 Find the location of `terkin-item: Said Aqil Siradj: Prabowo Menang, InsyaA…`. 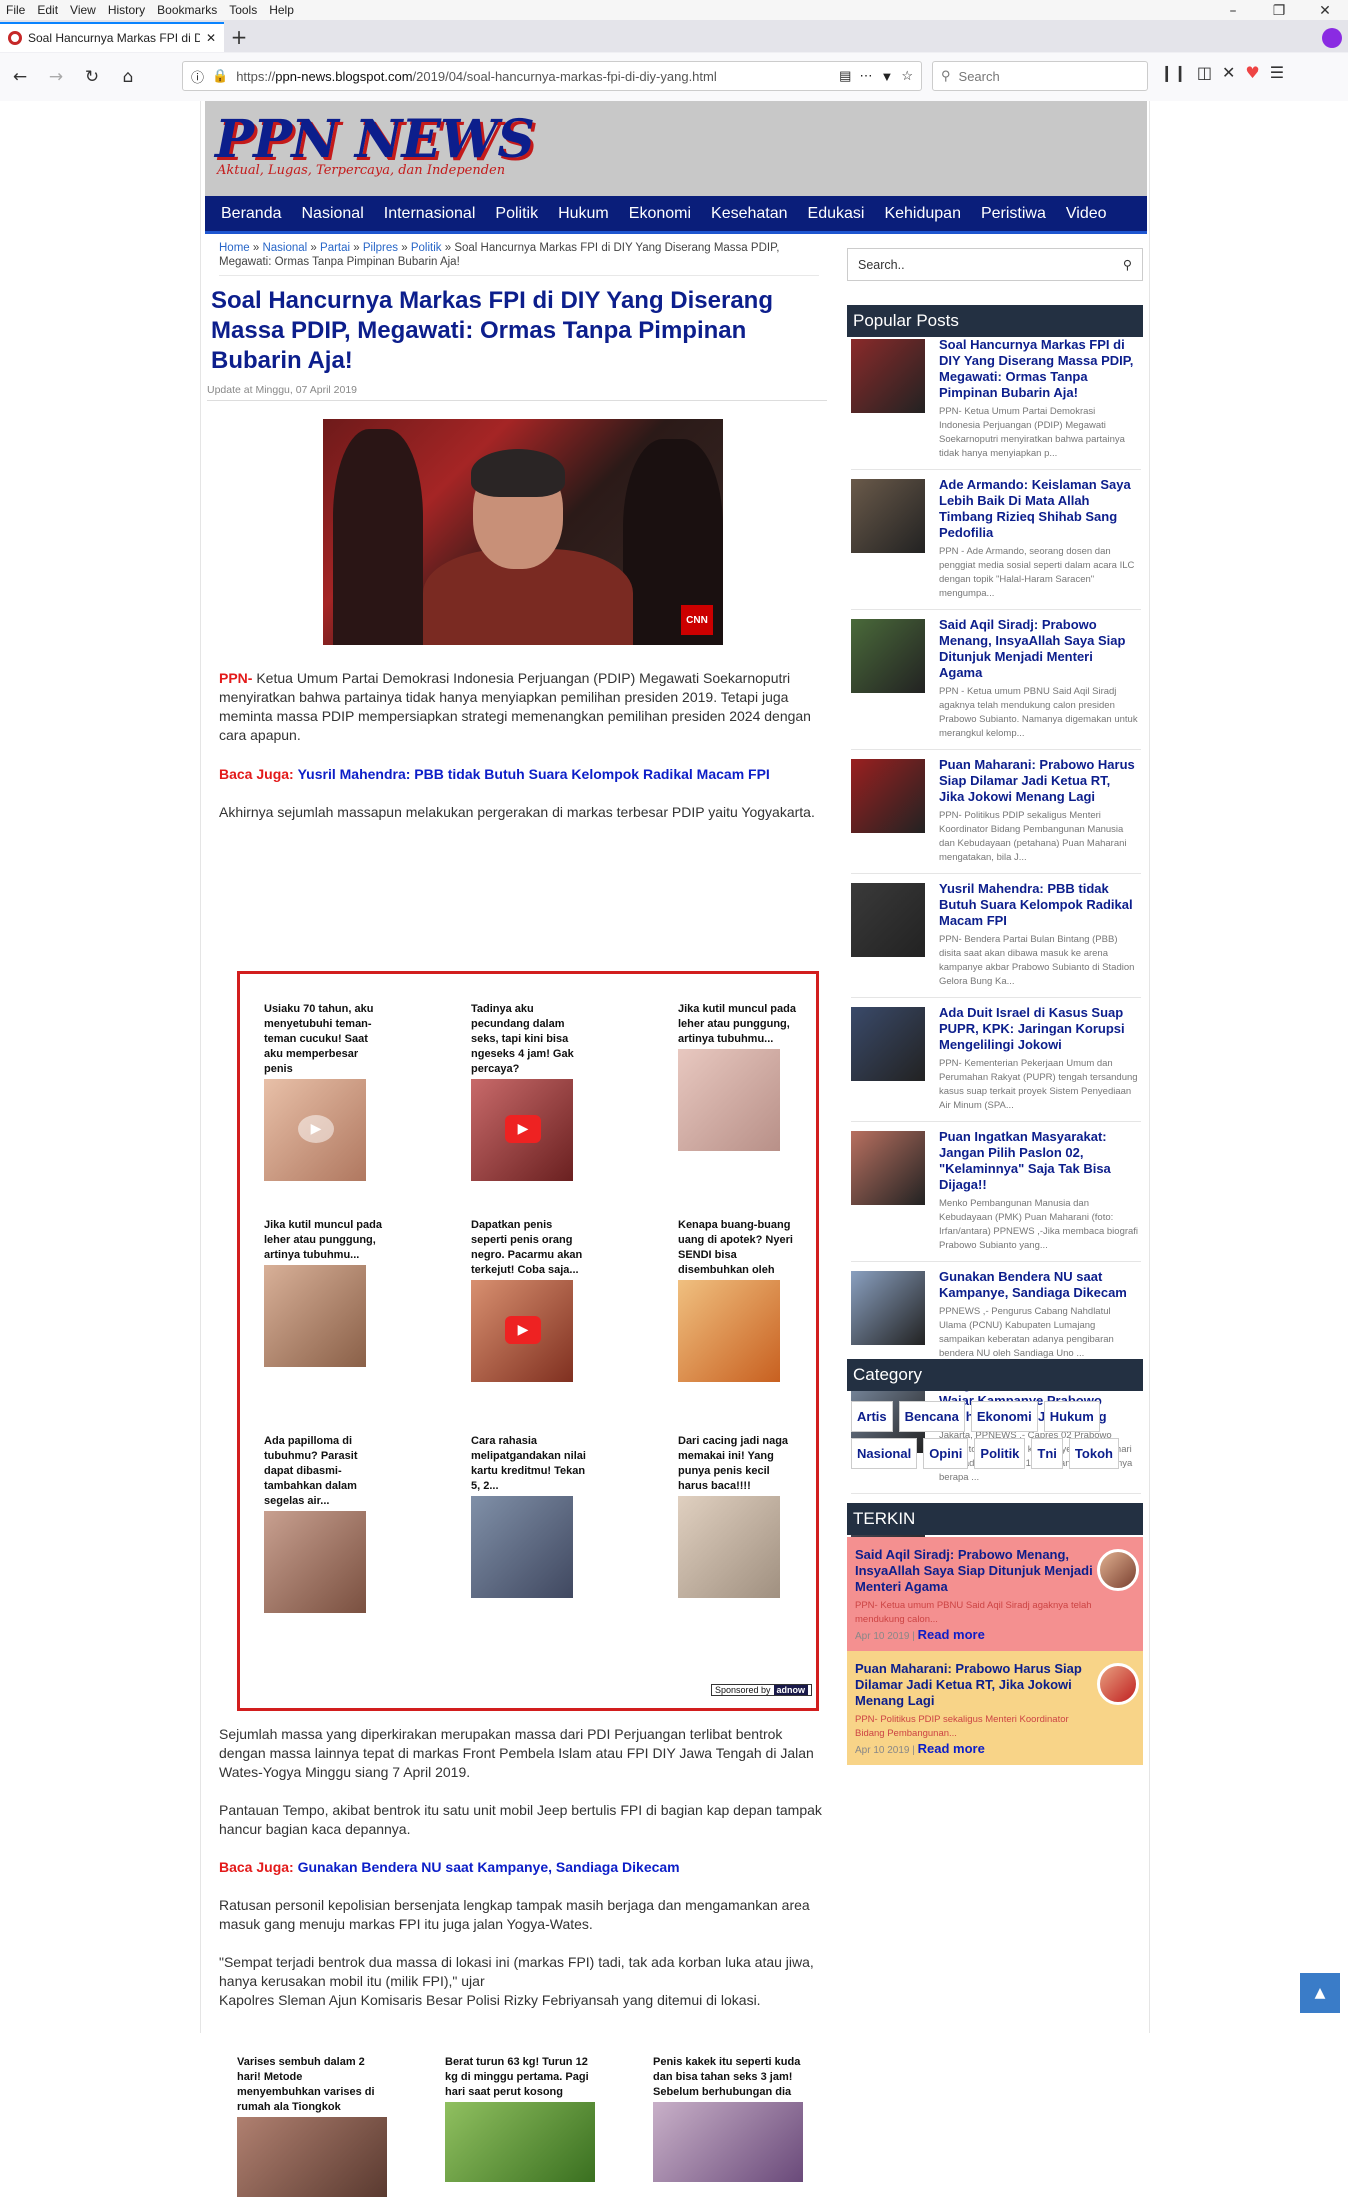

terkin-item: Said Aqil Siradj: Prabowo Menang, InsyaA… is located at coordinates (995, 1594).